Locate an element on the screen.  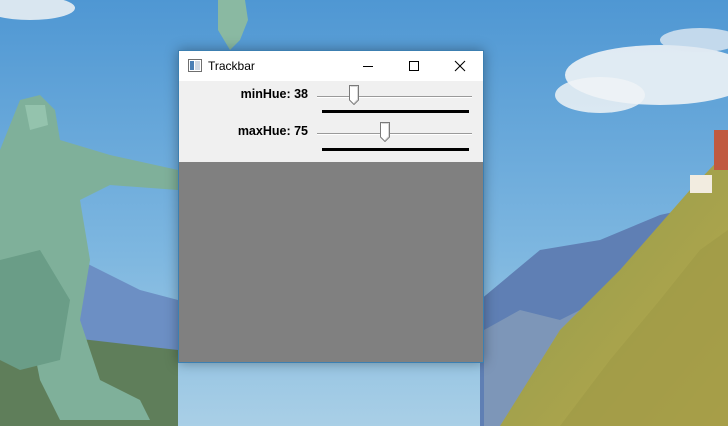
maximize-icon is located at coordinates (414, 66).